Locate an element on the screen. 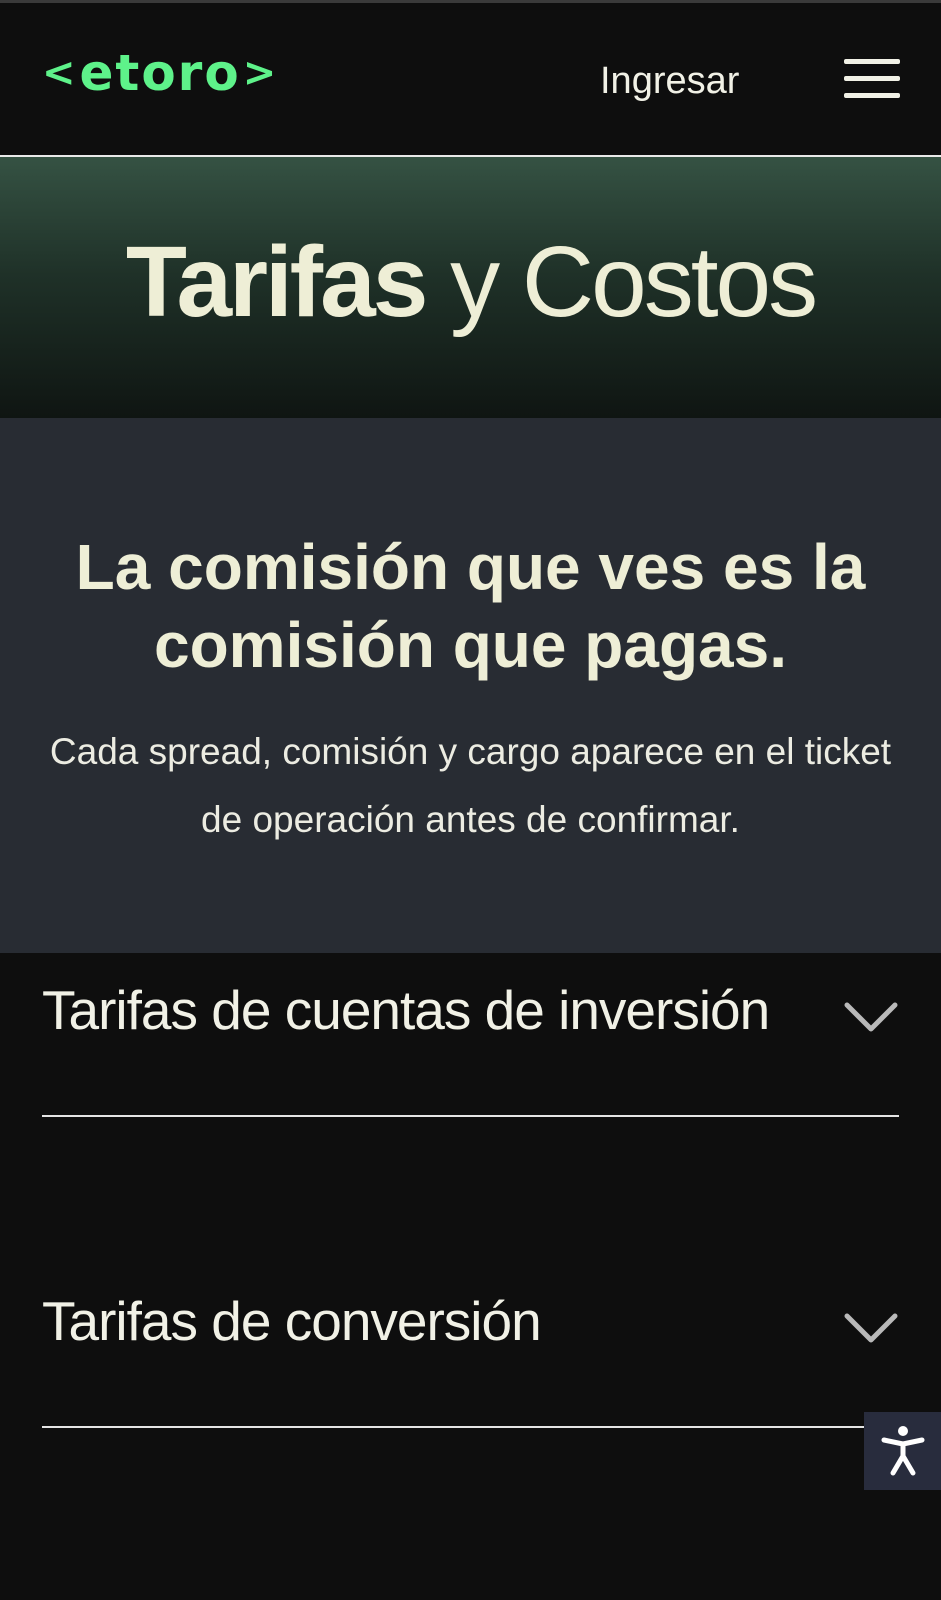 The height and width of the screenshot is (1600, 941). page-title: Tarifas y Costos is located at coordinates (470, 282).